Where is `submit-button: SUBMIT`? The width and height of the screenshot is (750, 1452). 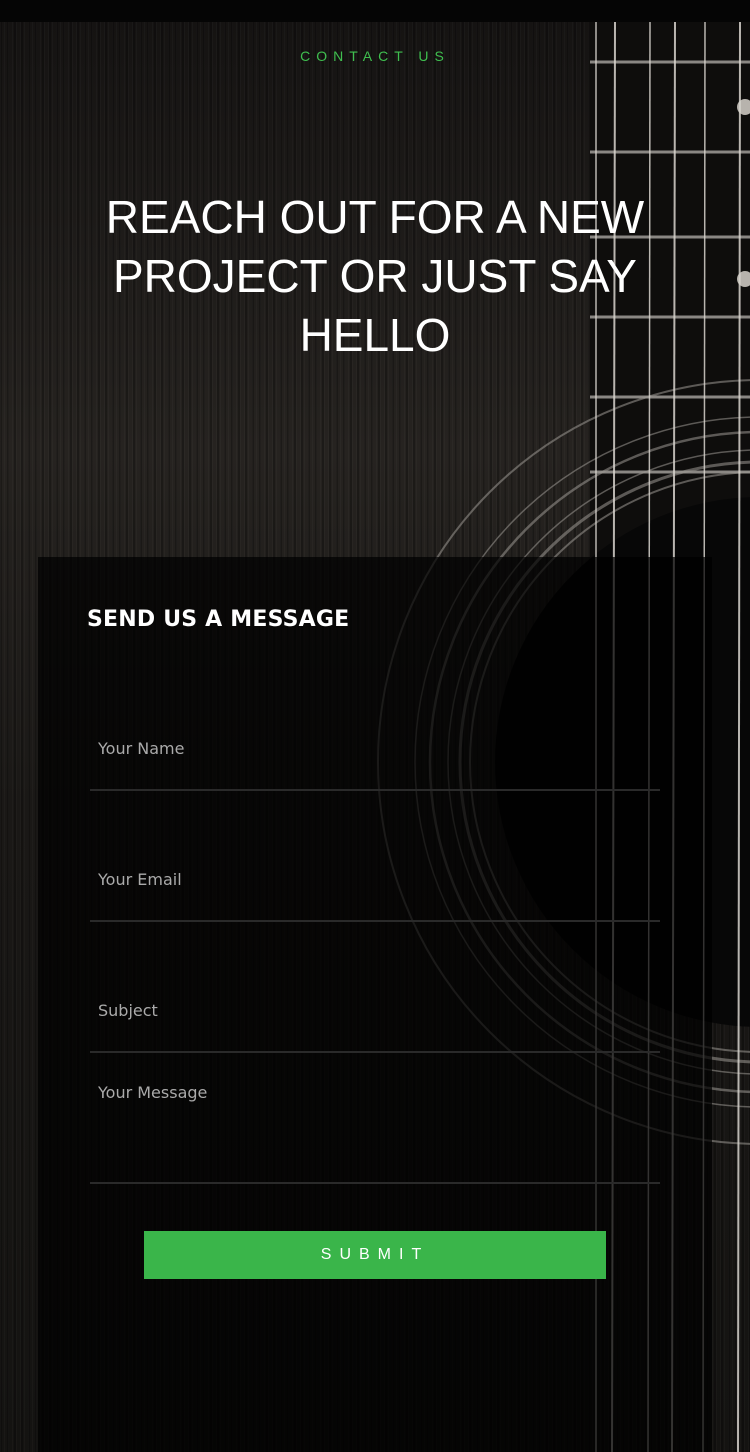 submit-button: SUBMIT is located at coordinates (375, 1255).